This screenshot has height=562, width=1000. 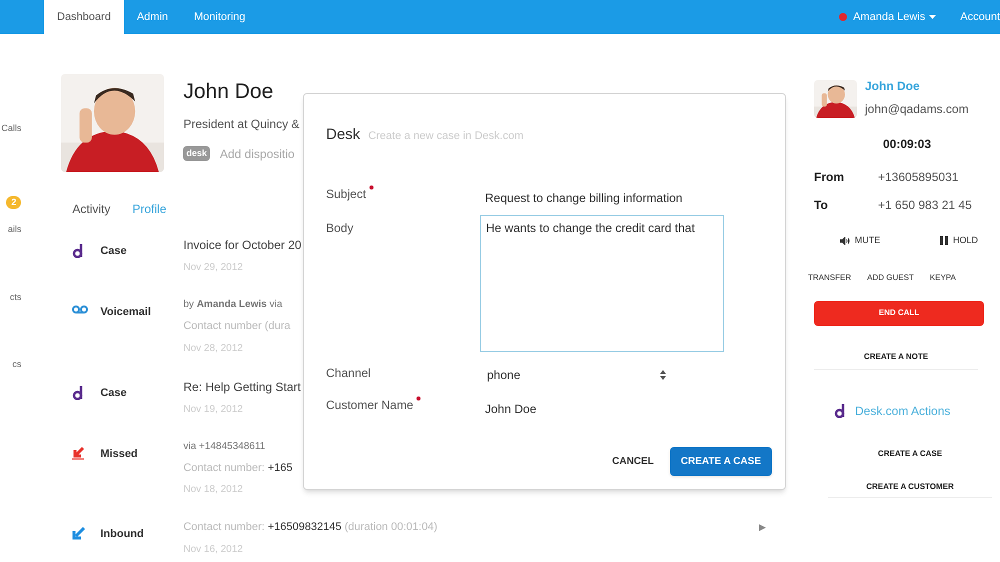 I want to click on hold-button: HOLD, so click(x=942, y=241).